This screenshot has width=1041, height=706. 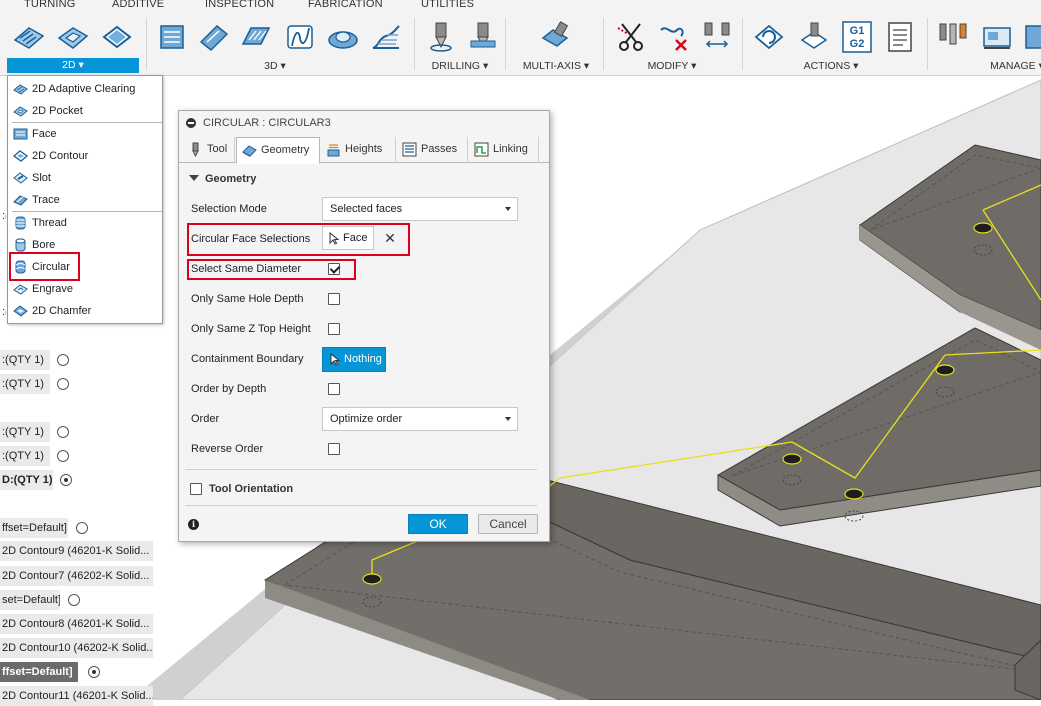 What do you see at coordinates (20, 245) in the screenshot?
I see `bore-icon` at bounding box center [20, 245].